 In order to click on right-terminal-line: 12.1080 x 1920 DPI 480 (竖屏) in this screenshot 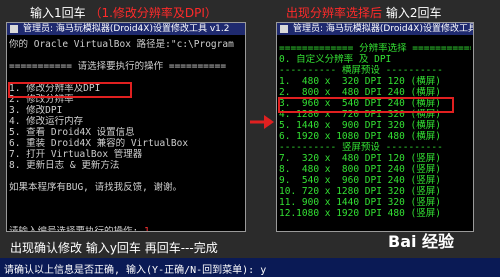, I will do `click(360, 213)`.